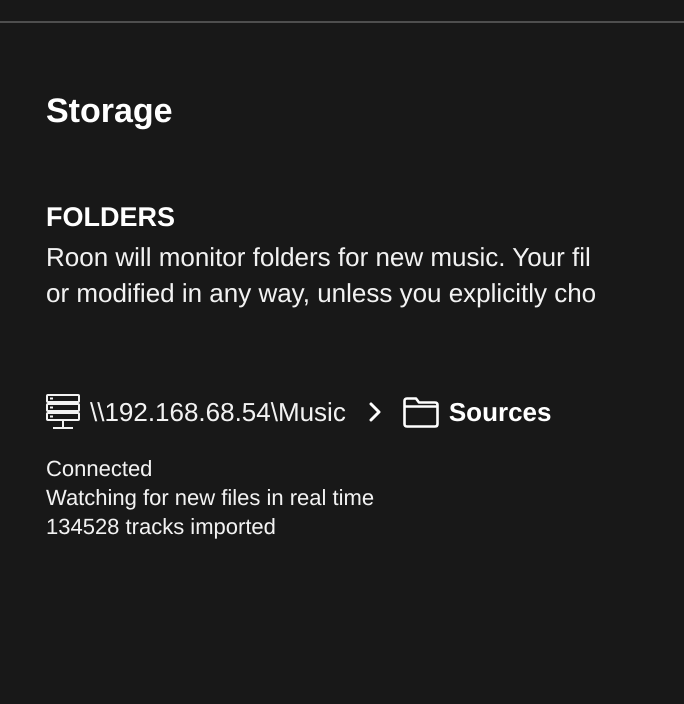 The width and height of the screenshot is (684, 704). What do you see at coordinates (161, 527) in the screenshot?
I see `status-text: 134528 tracks imported` at bounding box center [161, 527].